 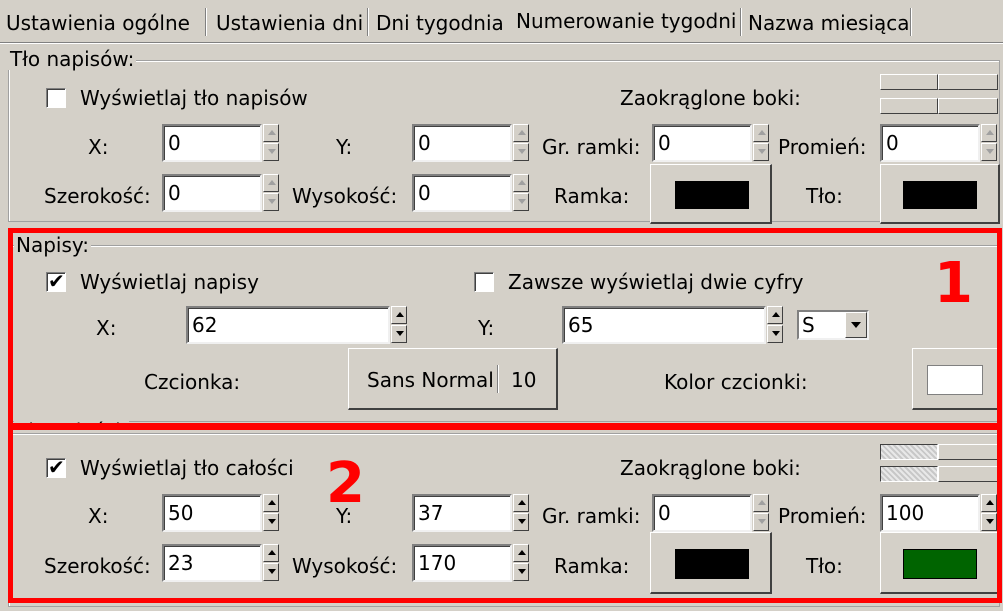 I want to click on tab-general-settings: Ustawienia ogólne, so click(x=98, y=23).